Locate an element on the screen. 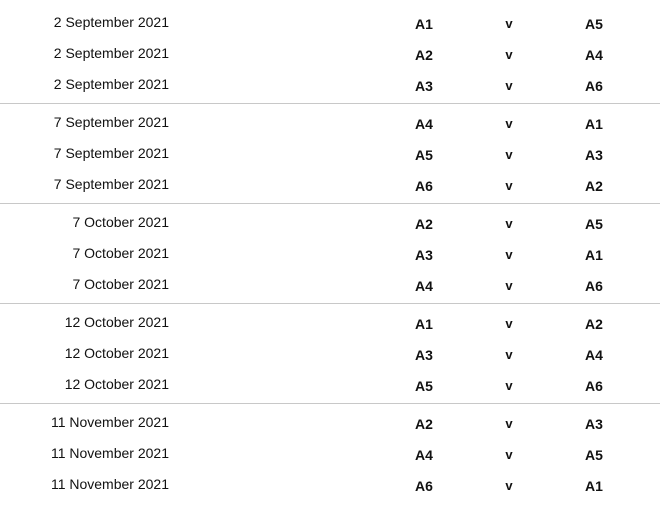  fixture-row: 11 November 2021 A6 v A1 is located at coordinates (330, 490).